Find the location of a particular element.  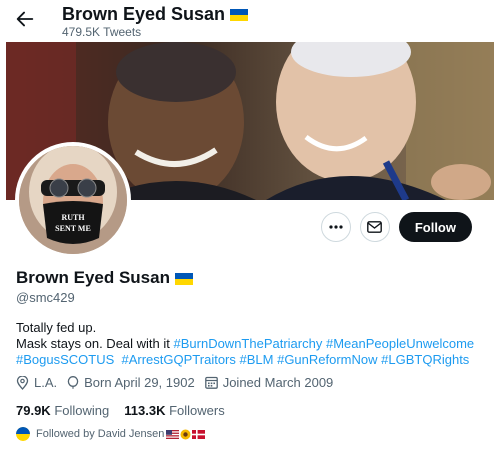

avatar-photo: RUTH SENT ME is located at coordinates (73, 200).